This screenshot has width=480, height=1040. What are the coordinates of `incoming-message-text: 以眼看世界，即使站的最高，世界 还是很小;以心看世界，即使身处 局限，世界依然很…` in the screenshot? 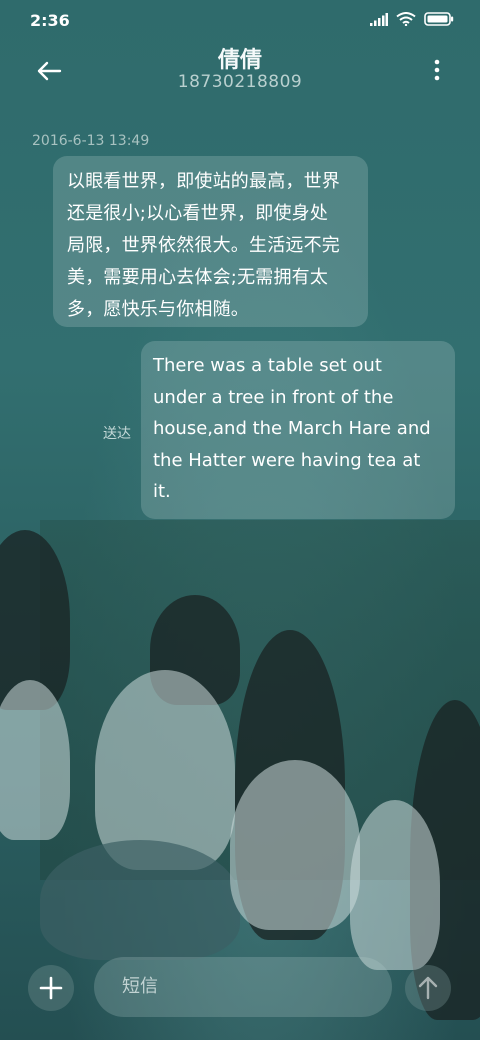 It's located at (212, 246).